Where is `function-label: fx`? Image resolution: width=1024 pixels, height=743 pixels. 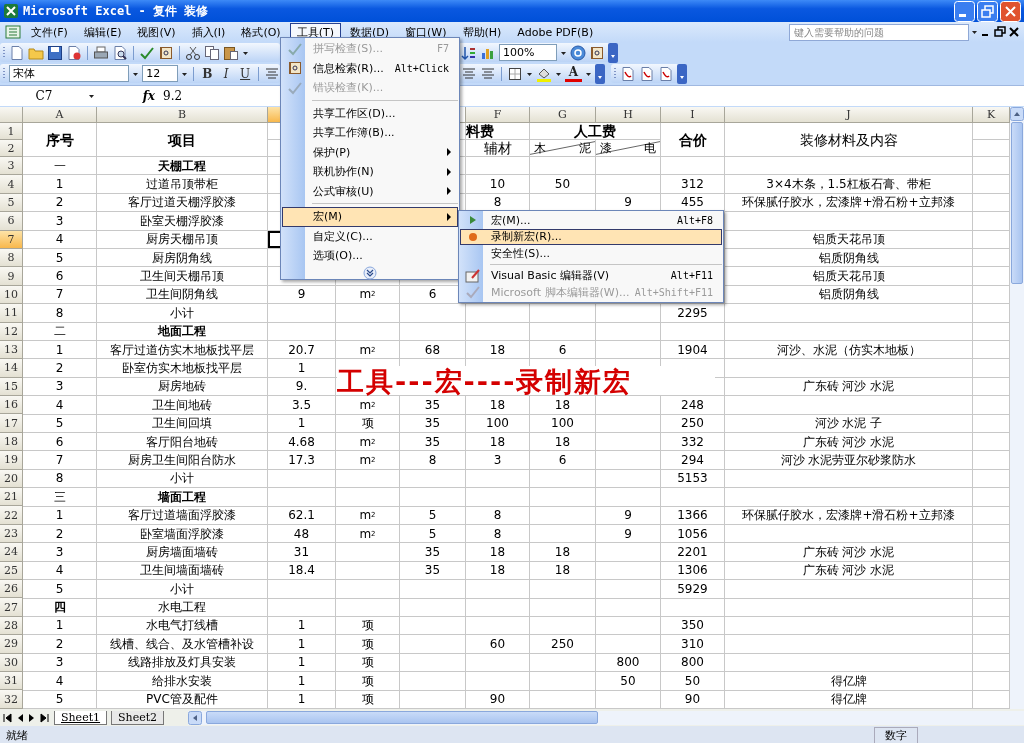
function-label: fx is located at coordinates (140, 96).